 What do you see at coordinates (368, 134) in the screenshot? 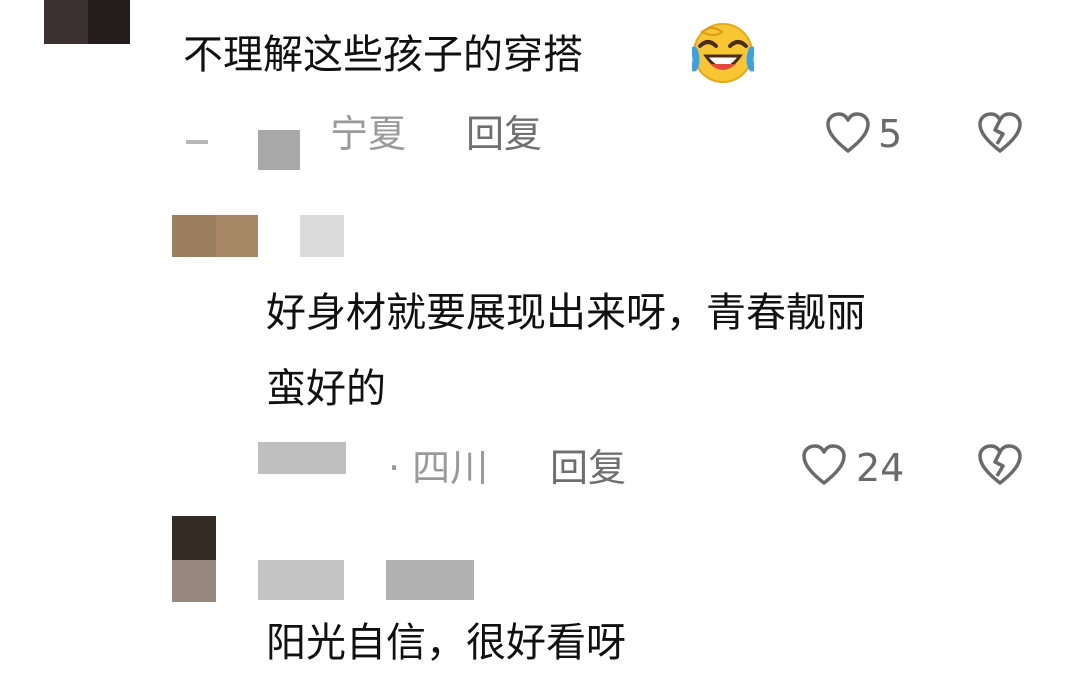
I see `location-label: 宁夏` at bounding box center [368, 134].